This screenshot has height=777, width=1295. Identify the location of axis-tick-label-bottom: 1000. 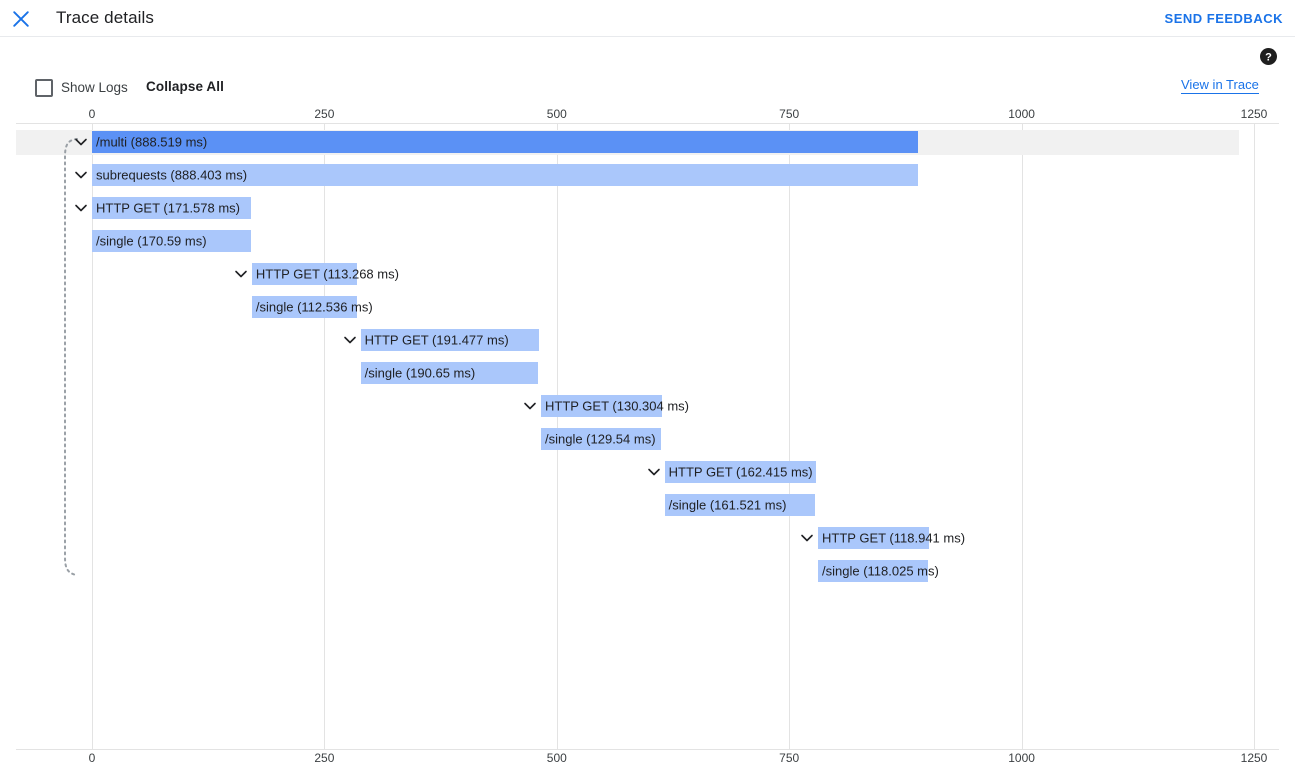
(1021, 758).